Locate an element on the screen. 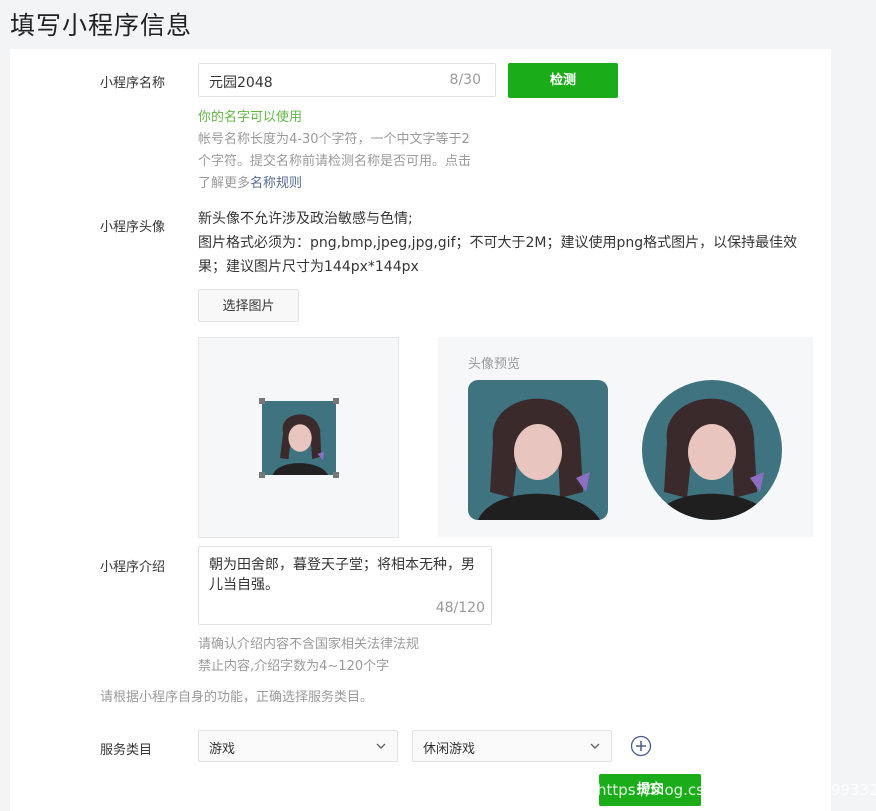  name-input: 元园2048 8/30 is located at coordinates (347, 80).